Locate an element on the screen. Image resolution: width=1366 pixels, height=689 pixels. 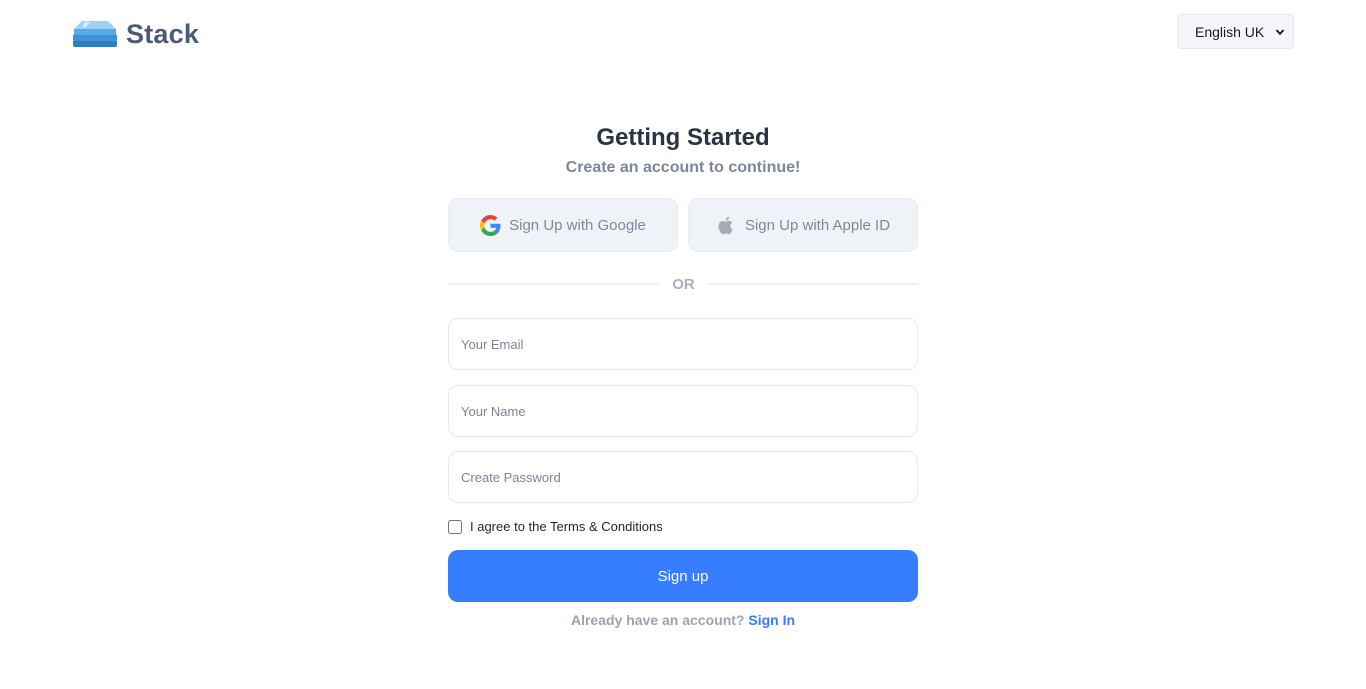
email-input is located at coordinates (683, 344).